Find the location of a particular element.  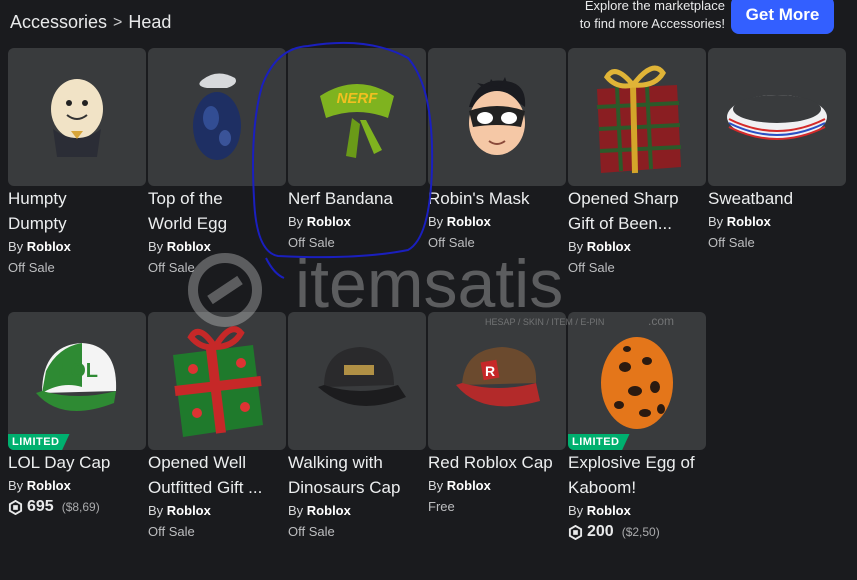

get-more-button: Get More is located at coordinates (782, 17).